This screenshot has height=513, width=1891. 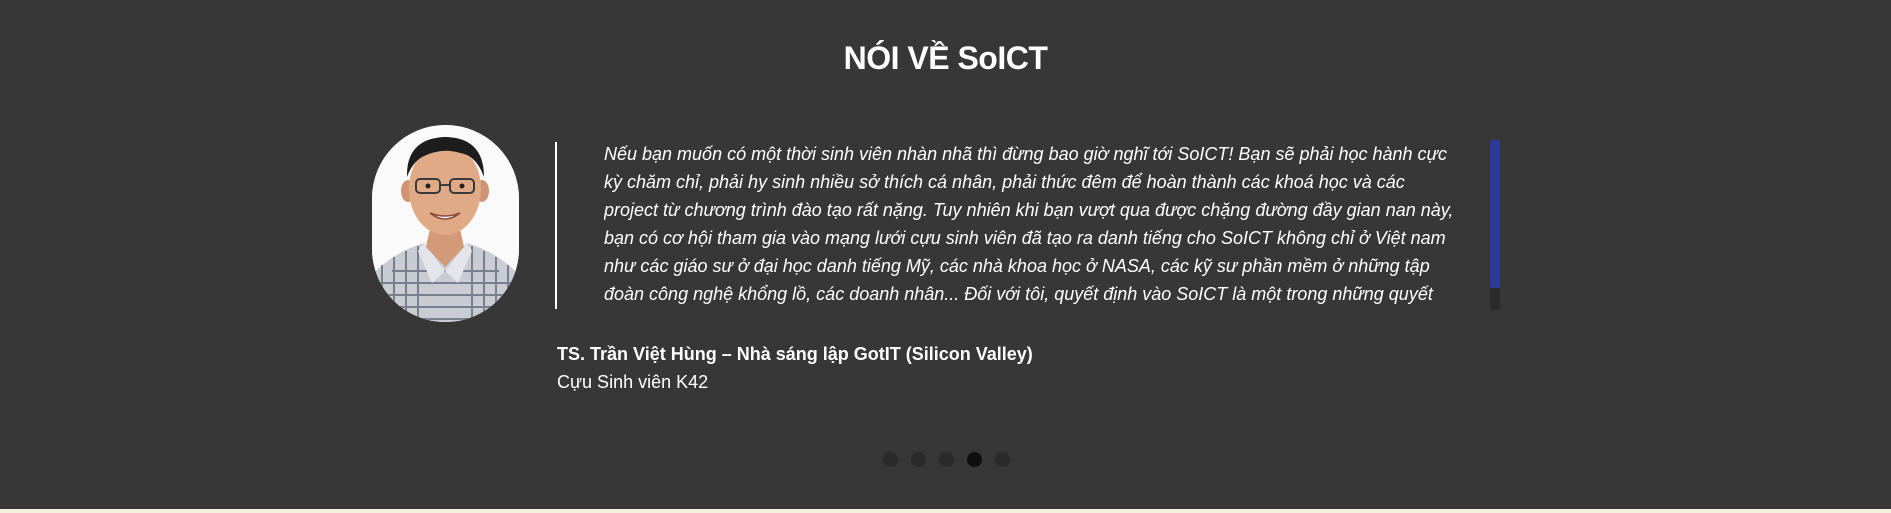 What do you see at coordinates (556, 225) in the screenshot?
I see `quote-divider` at bounding box center [556, 225].